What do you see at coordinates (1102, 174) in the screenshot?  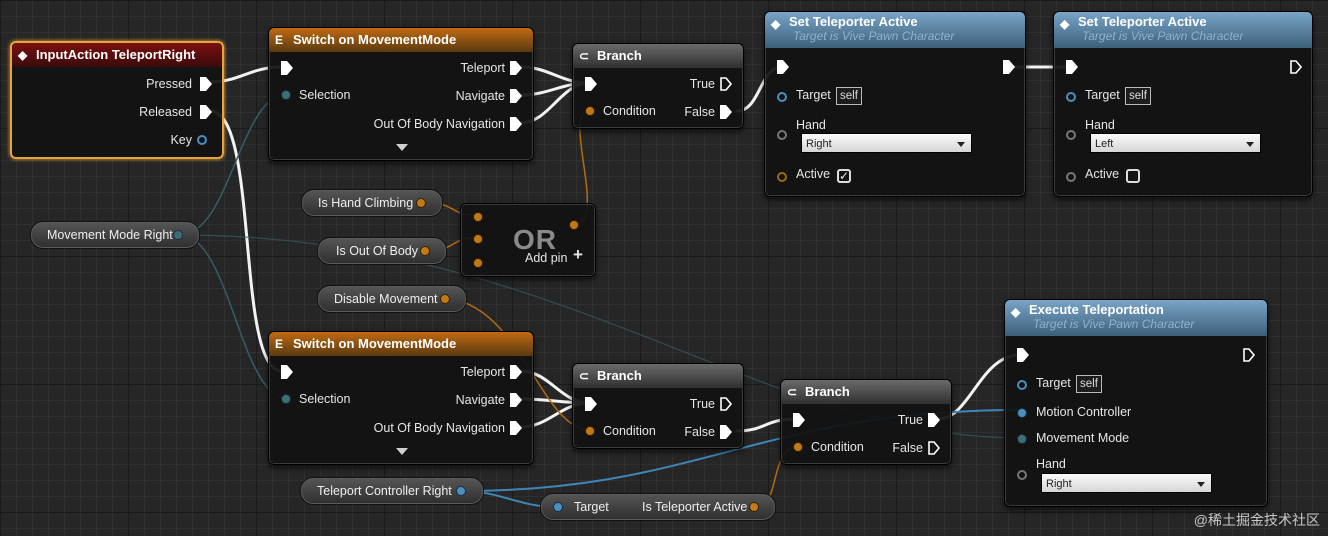 I see `set-tp-2-active-label: Active` at bounding box center [1102, 174].